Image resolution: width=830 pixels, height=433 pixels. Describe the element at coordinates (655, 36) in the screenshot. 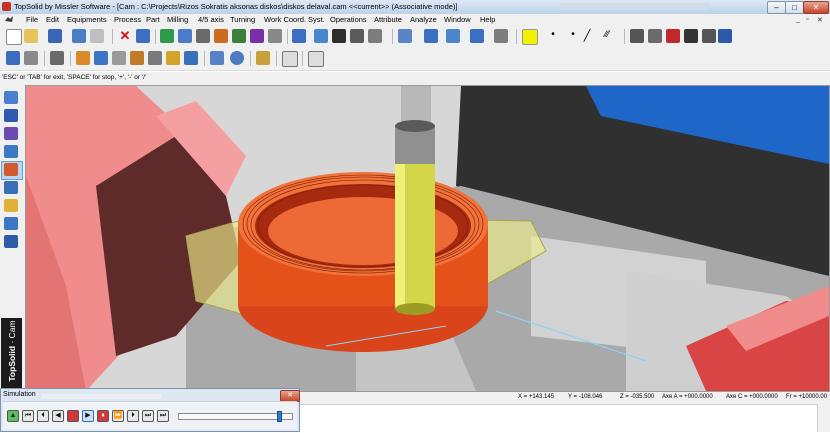

I see `render-b-icon` at that location.